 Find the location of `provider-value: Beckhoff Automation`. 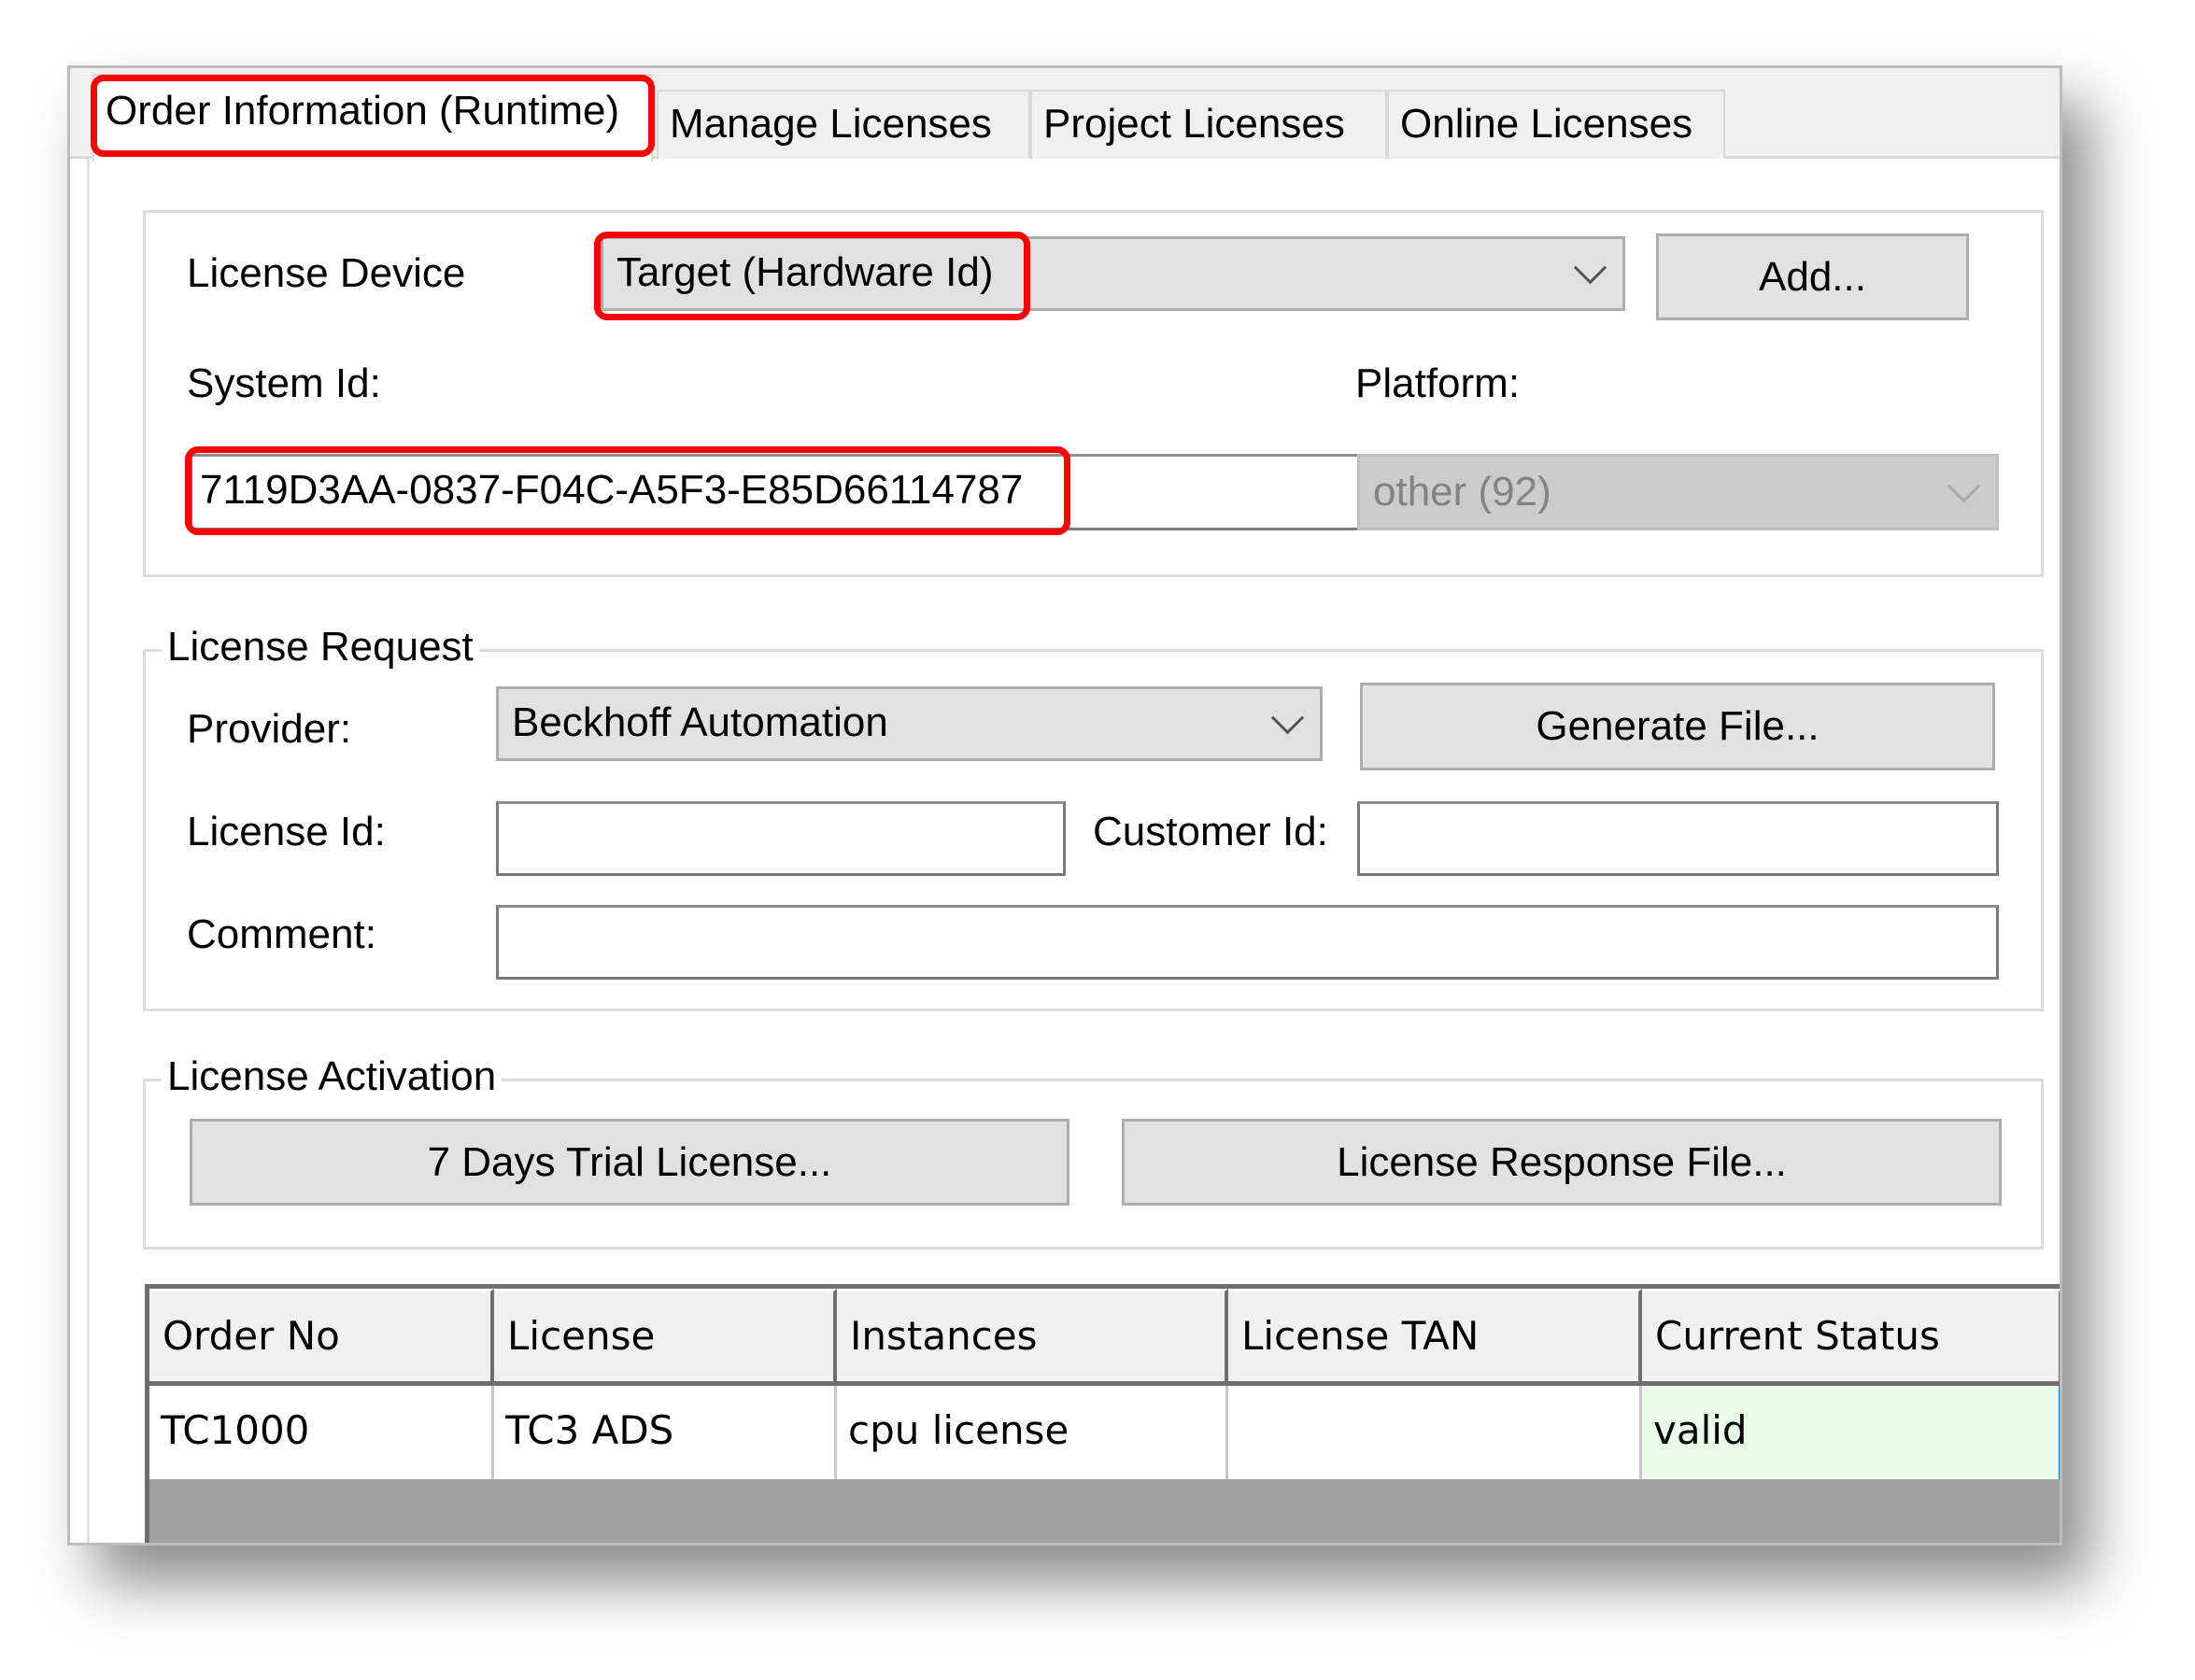

provider-value: Beckhoff Automation is located at coordinates (700, 722).